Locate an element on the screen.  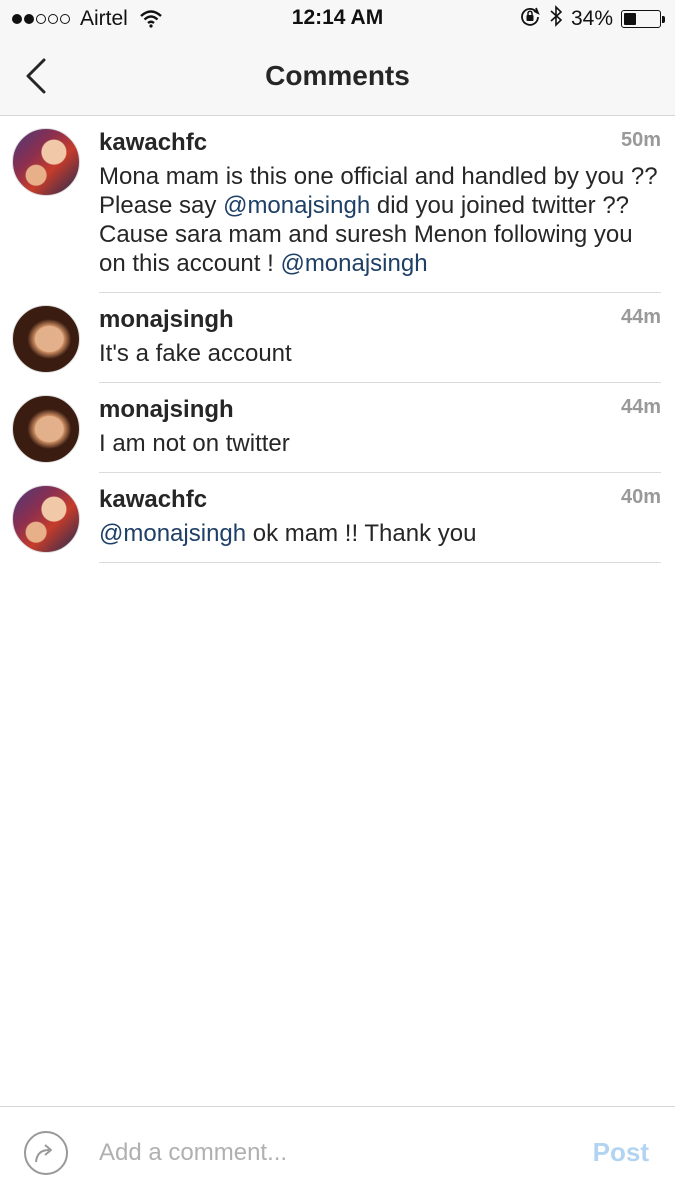
comment-body: monajsingh It's a fake account is located at coordinates (380, 338).